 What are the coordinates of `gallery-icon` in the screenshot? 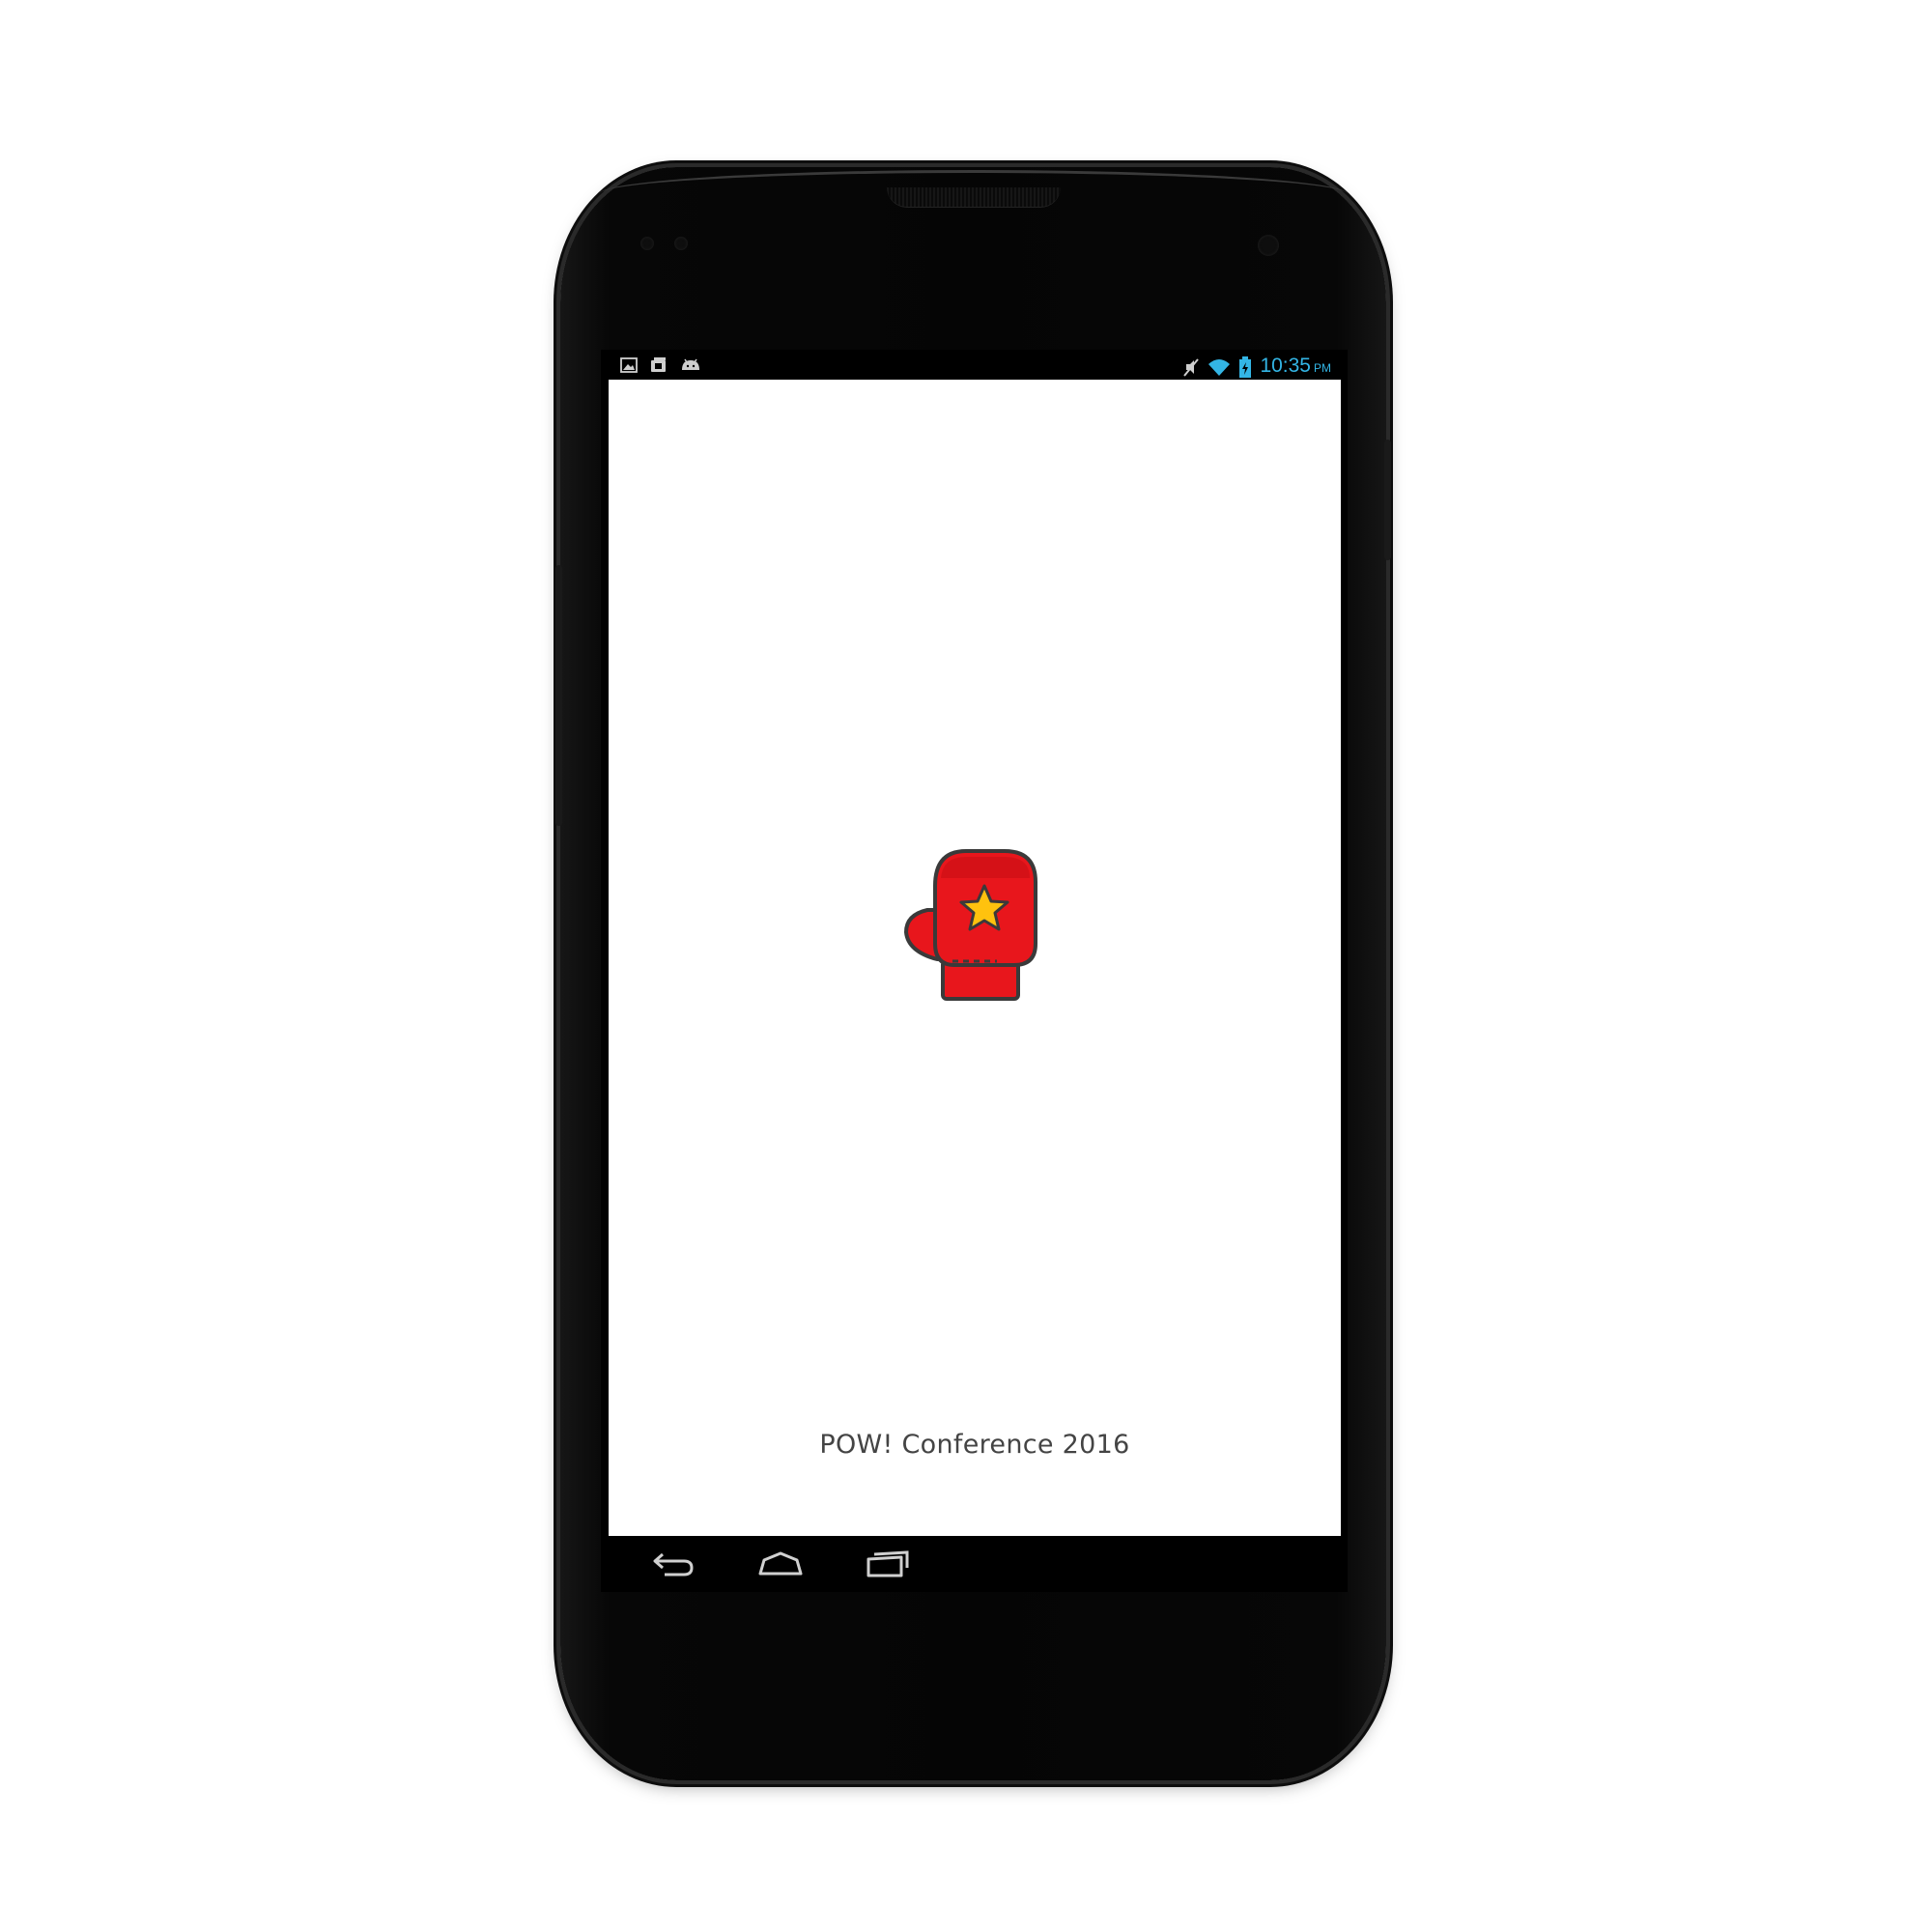 It's located at (629, 365).